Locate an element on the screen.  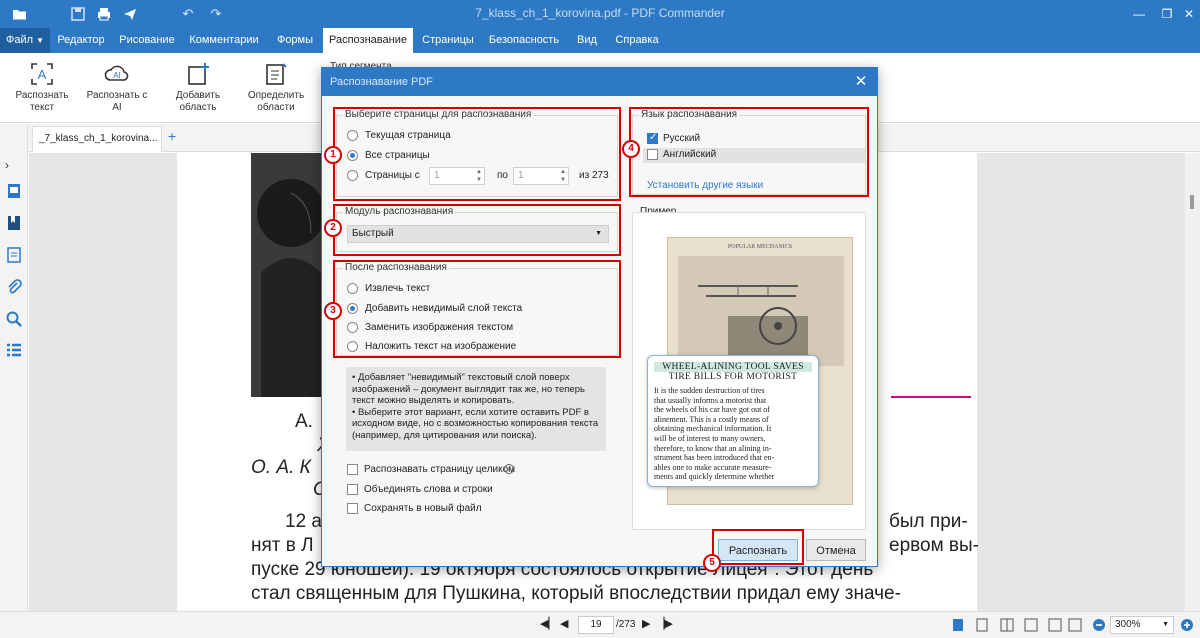
add-area-label: Добавить область is located at coordinates (198, 101).